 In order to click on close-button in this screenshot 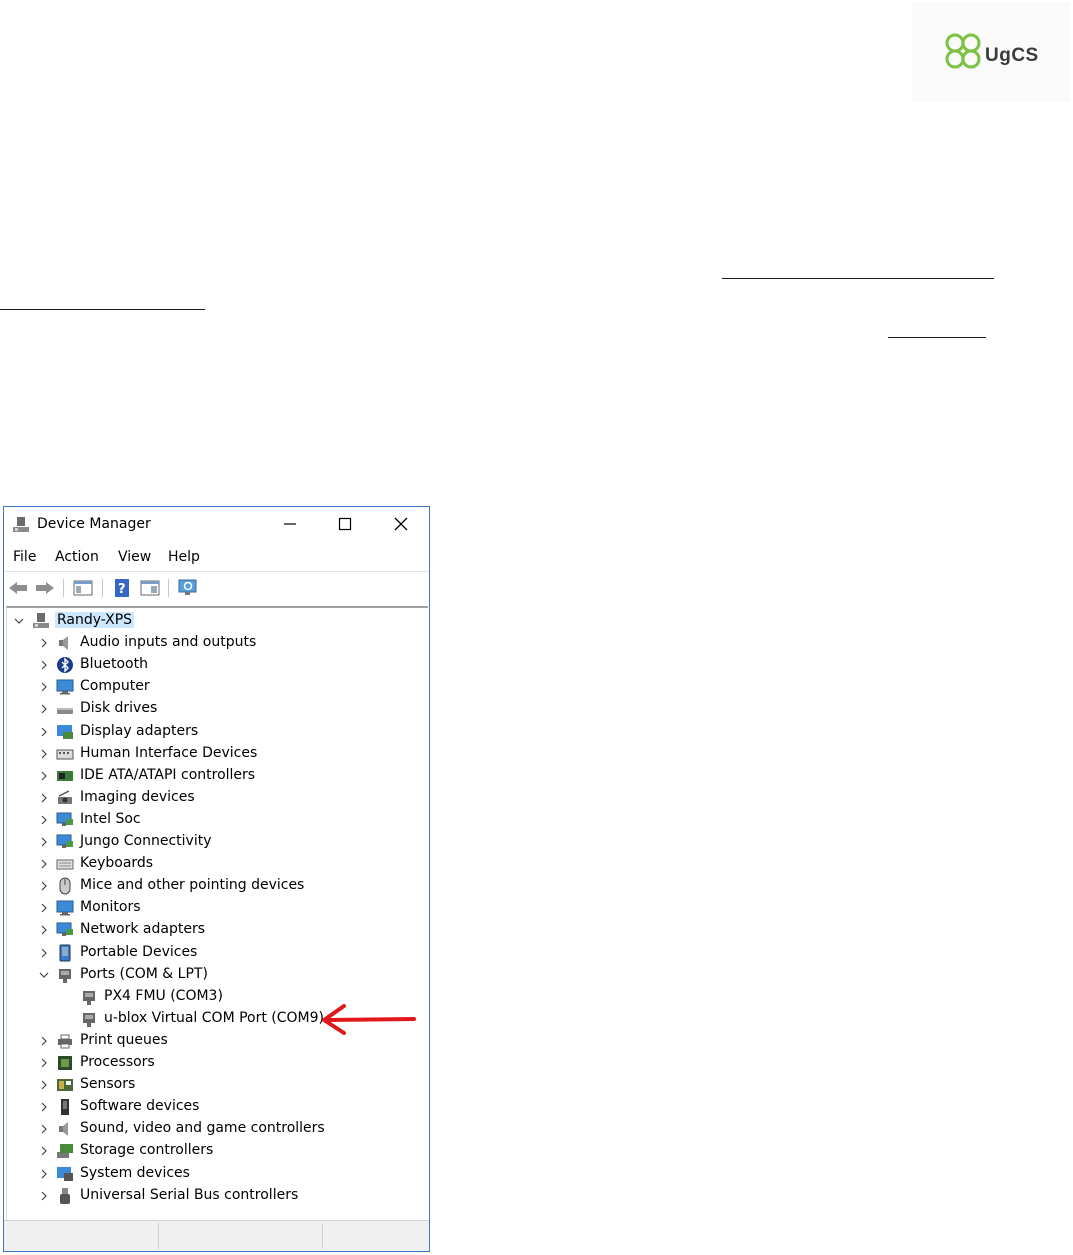, I will do `click(401, 524)`.